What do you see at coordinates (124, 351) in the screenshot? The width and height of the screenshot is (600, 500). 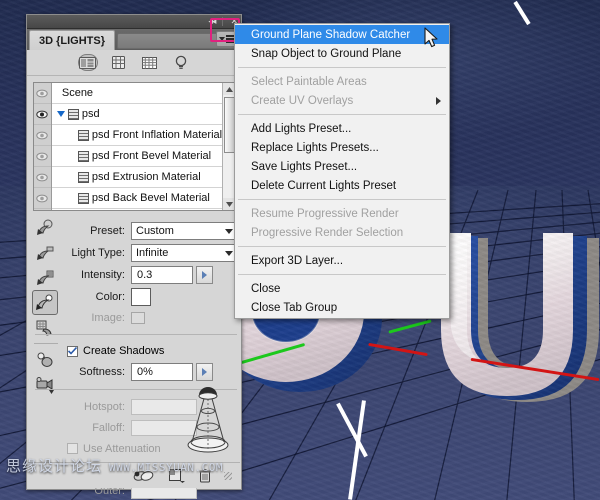 I see `create-shadows-label: Create Shadows` at bounding box center [124, 351].